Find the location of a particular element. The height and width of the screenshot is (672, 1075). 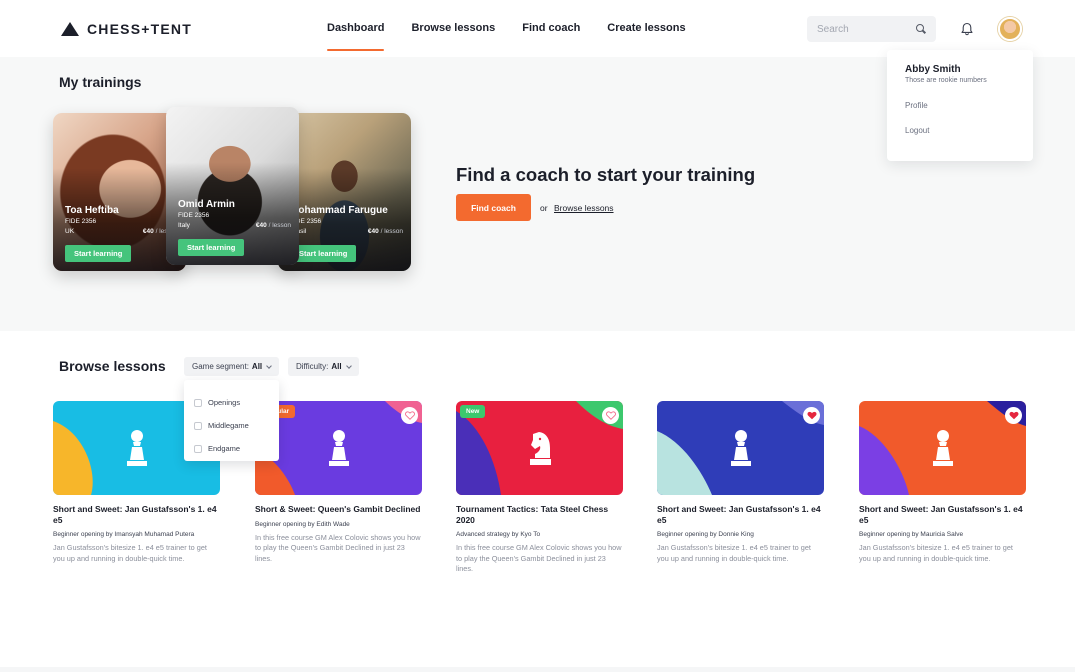

coach-info: Toa Heftiba FIDE 2356 UK €40 / lesson is located at coordinates (121, 220).